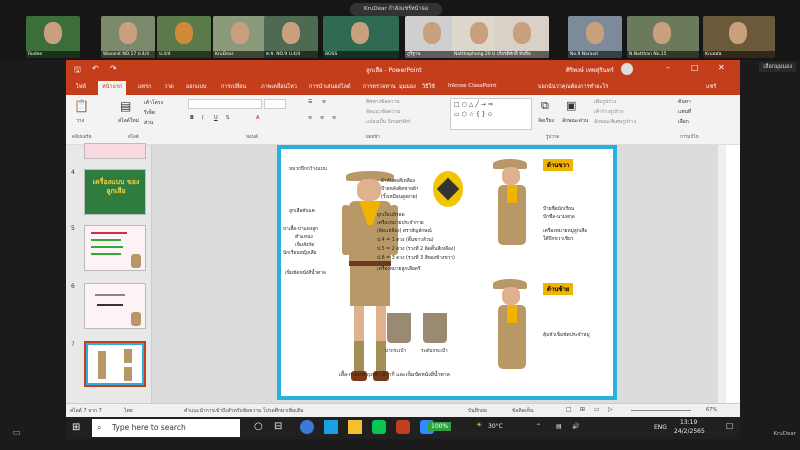 The height and width of the screenshot is (450, 800). What do you see at coordinates (491, 114) in the screenshot?
I see `shapes-gallery: □ ○ △ ╱ → ⇒ ▭ ⬡ ☆ { } ✩` at bounding box center [491, 114].